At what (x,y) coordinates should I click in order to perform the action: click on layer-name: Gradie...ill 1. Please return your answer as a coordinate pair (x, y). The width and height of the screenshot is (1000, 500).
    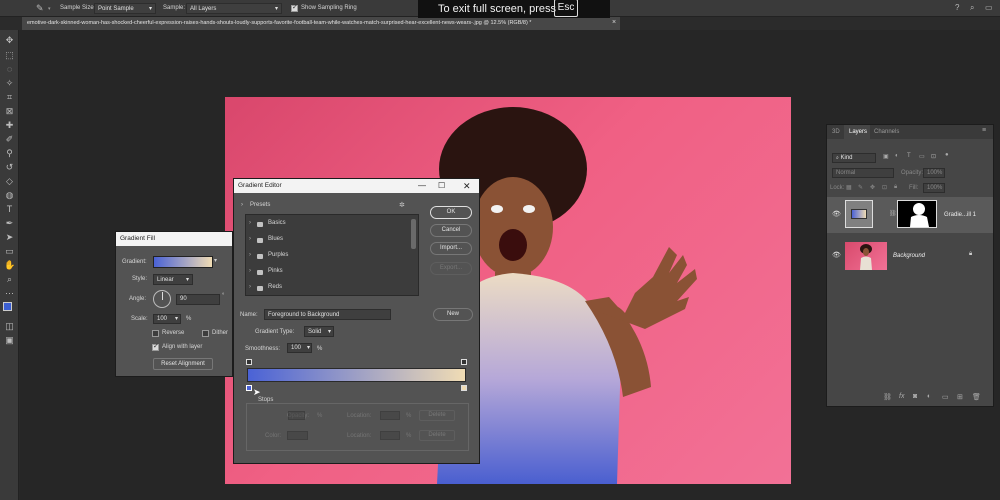
    Looking at the image, I should click on (960, 215).